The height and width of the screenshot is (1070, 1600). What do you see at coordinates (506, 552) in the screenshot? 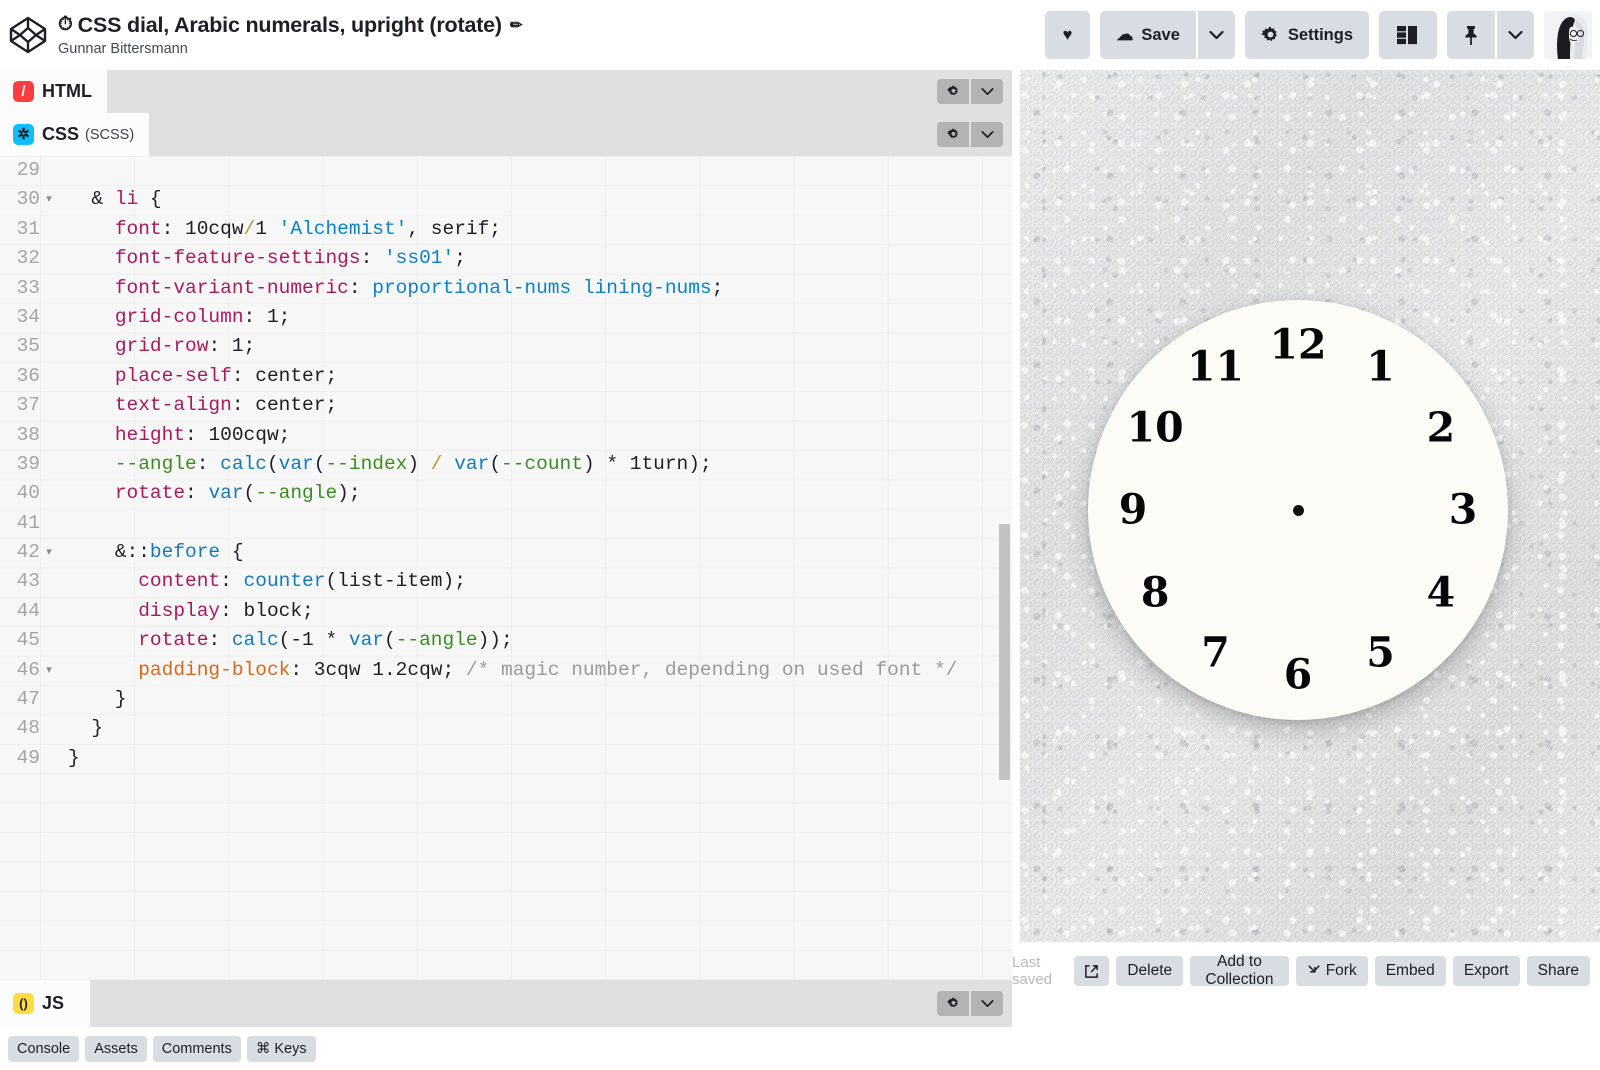
I see `code-line: 42 ▾ &::before {` at bounding box center [506, 552].